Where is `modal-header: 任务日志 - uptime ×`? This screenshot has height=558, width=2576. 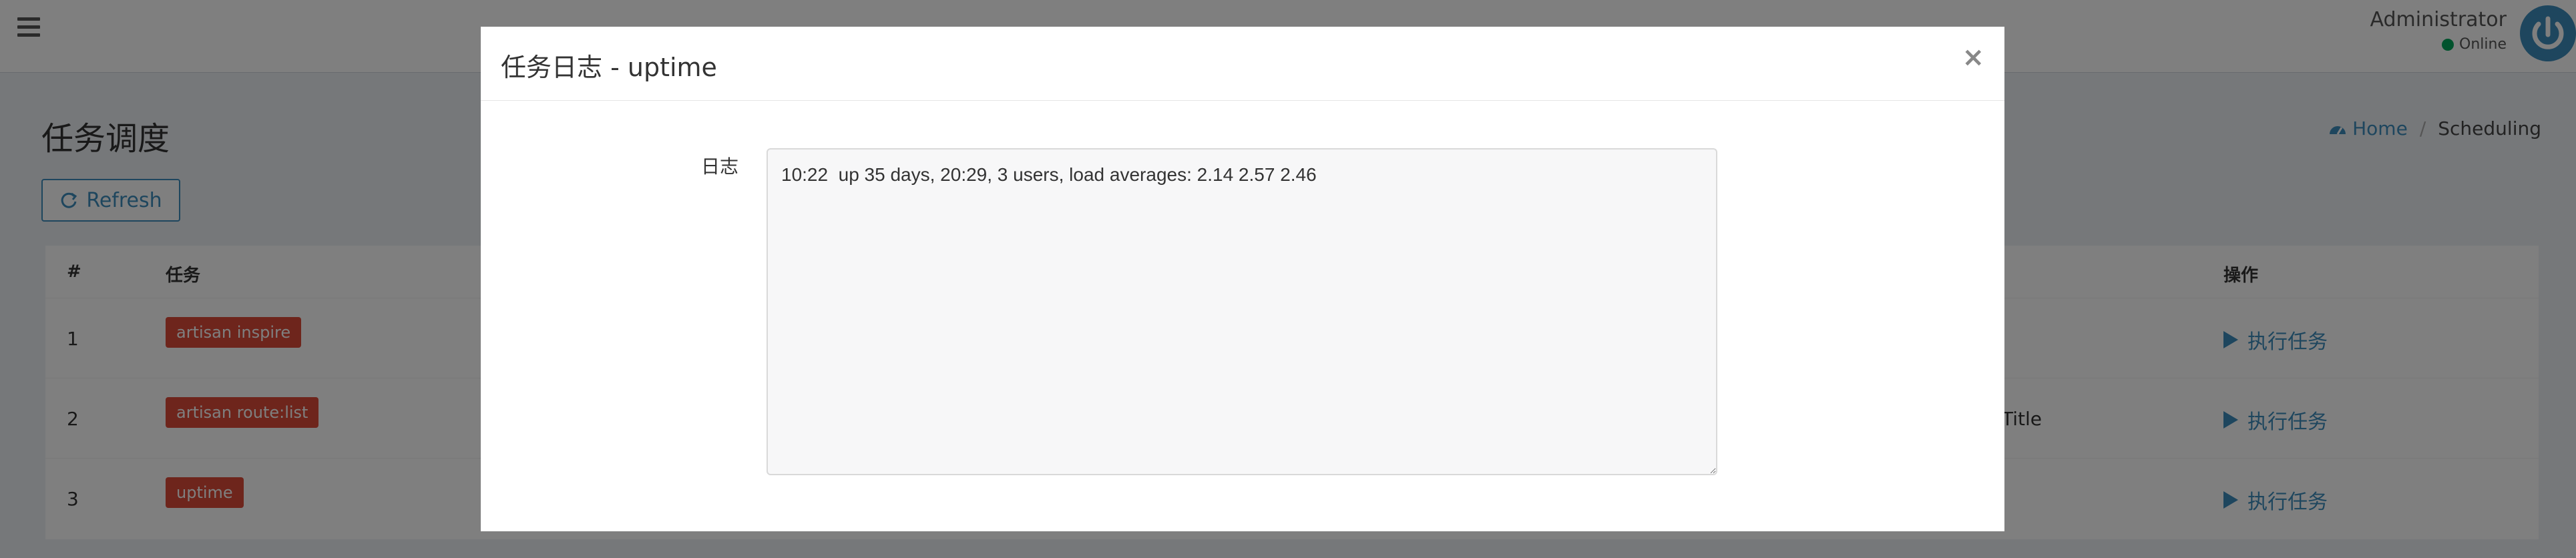 modal-header: 任务日志 - uptime × is located at coordinates (1242, 64).